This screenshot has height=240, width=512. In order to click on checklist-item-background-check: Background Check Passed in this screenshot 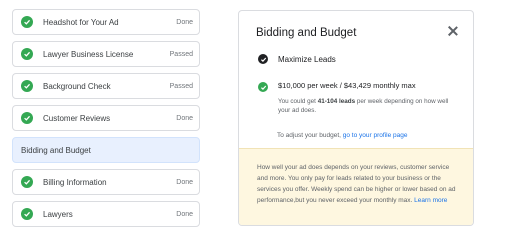, I will do `click(106, 86)`.